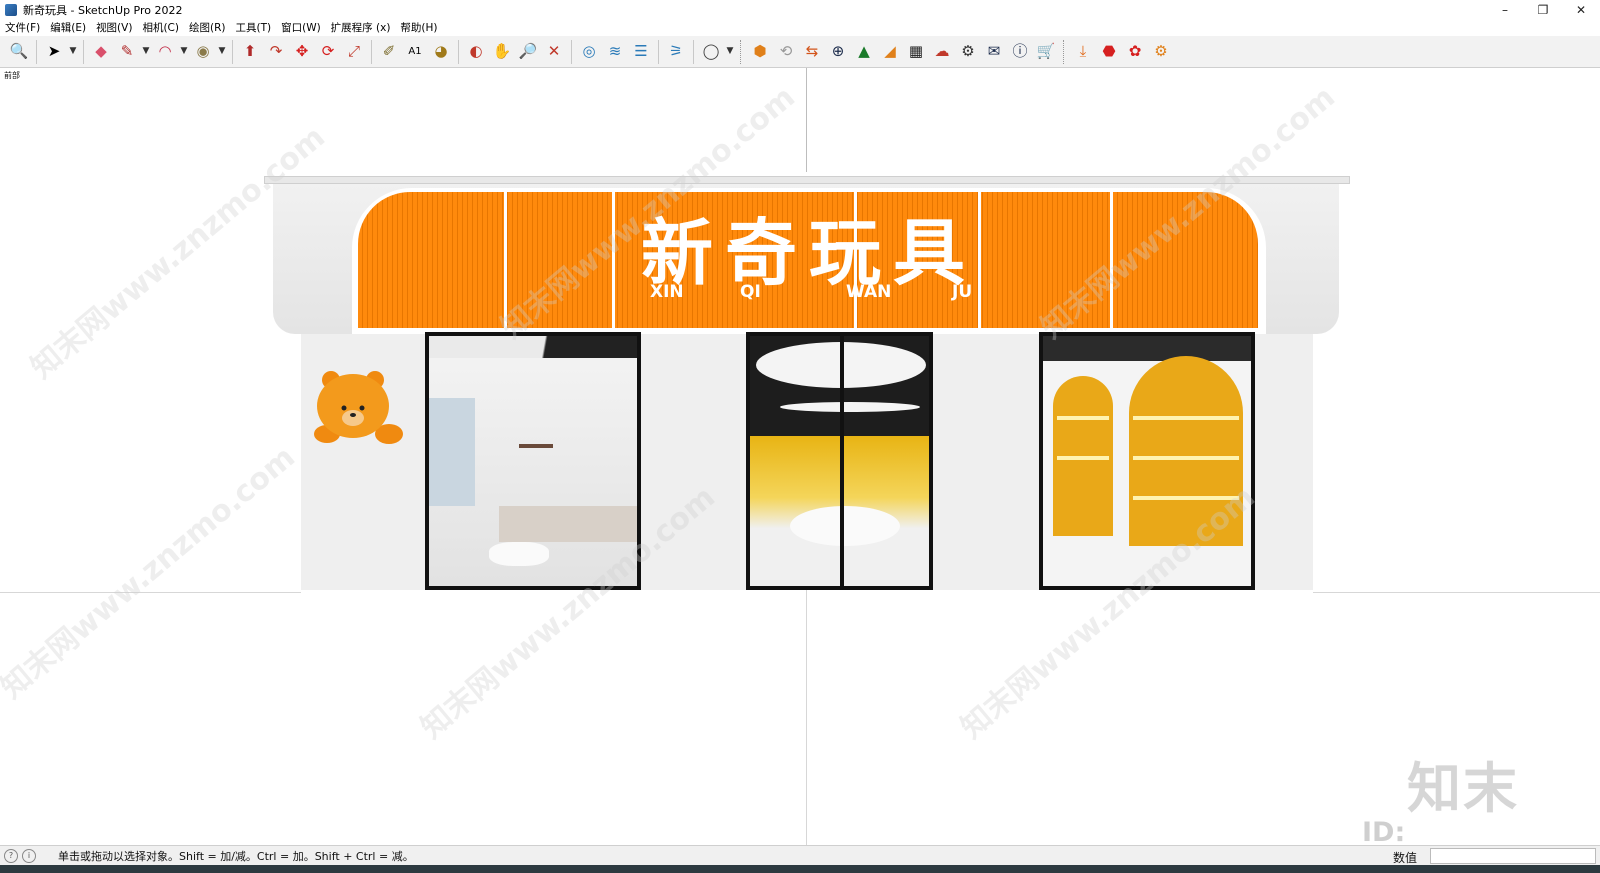 The image size is (1600, 873). Describe the element at coordinates (184, 52) in the screenshot. I see `arc-dropdown-icon: ▼` at that location.